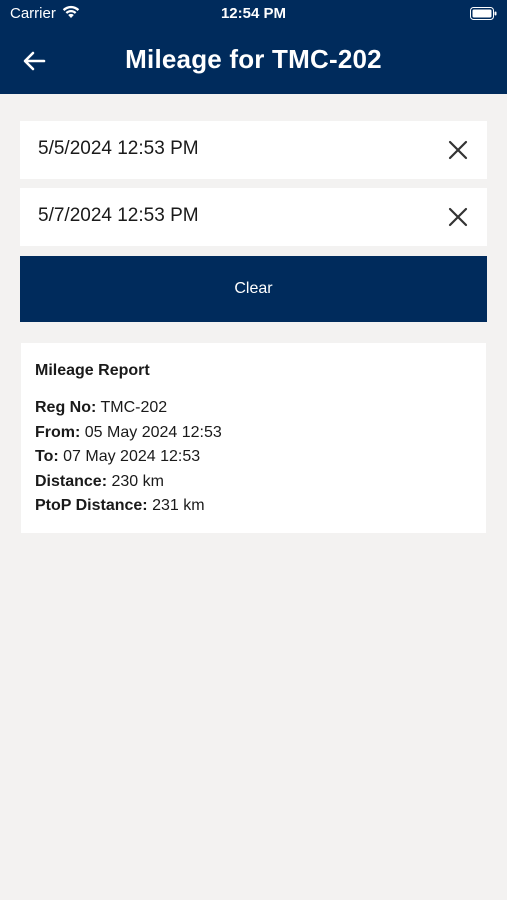 The height and width of the screenshot is (900, 507). I want to click on status-bar: Carrier 12:54 PM, so click(253, 14).